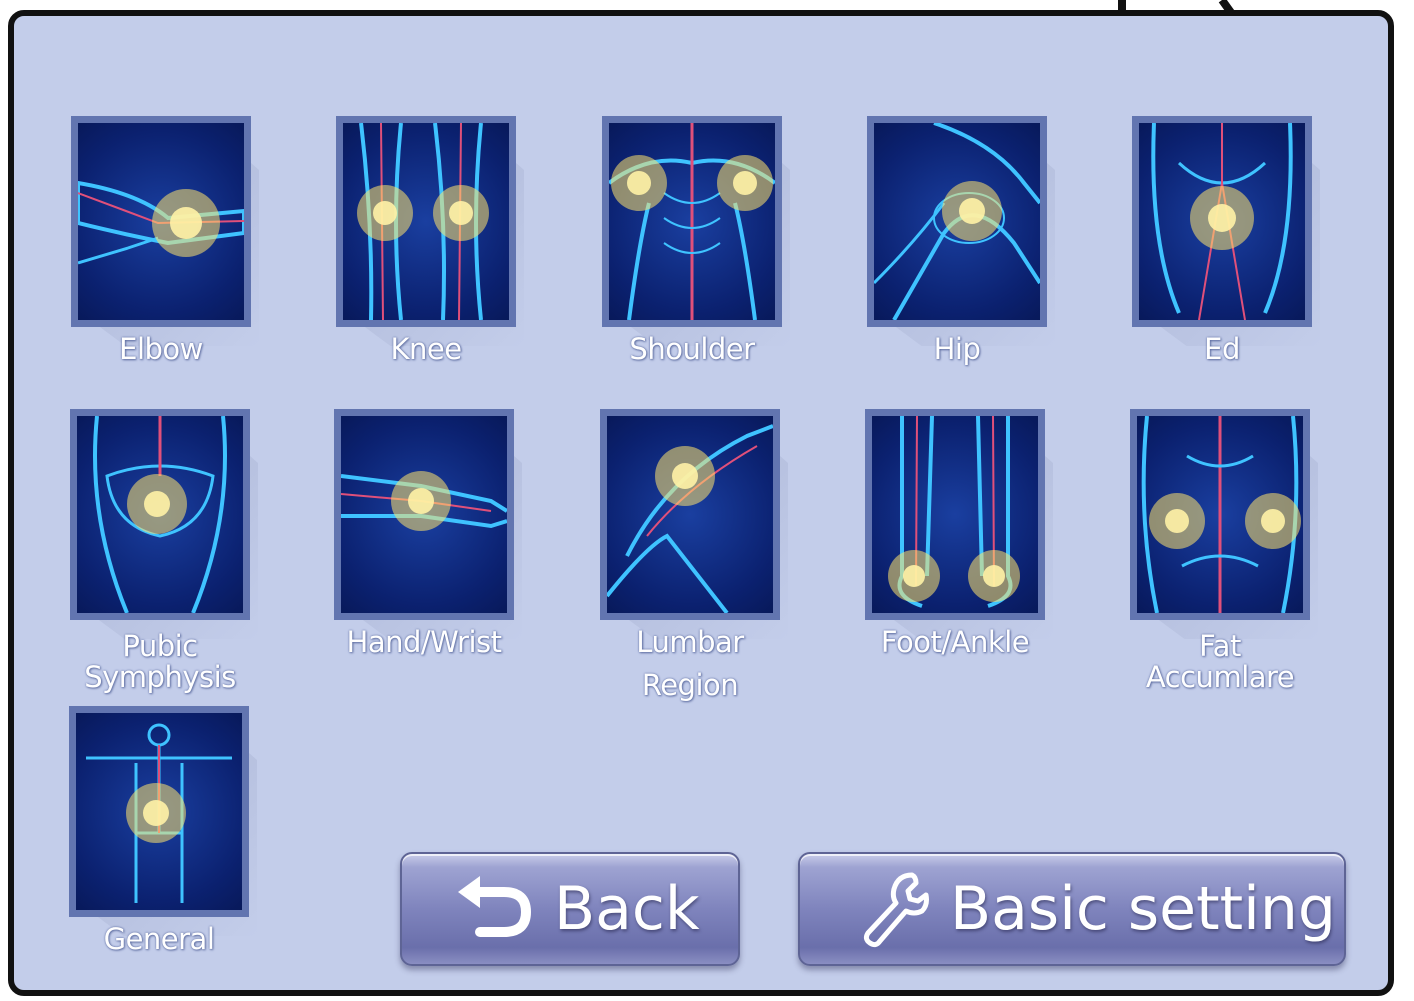 Image resolution: width=1414 pixels, height=1001 pixels. What do you see at coordinates (1143, 909) in the screenshot?
I see `basic-setting-label: Basic setting` at bounding box center [1143, 909].